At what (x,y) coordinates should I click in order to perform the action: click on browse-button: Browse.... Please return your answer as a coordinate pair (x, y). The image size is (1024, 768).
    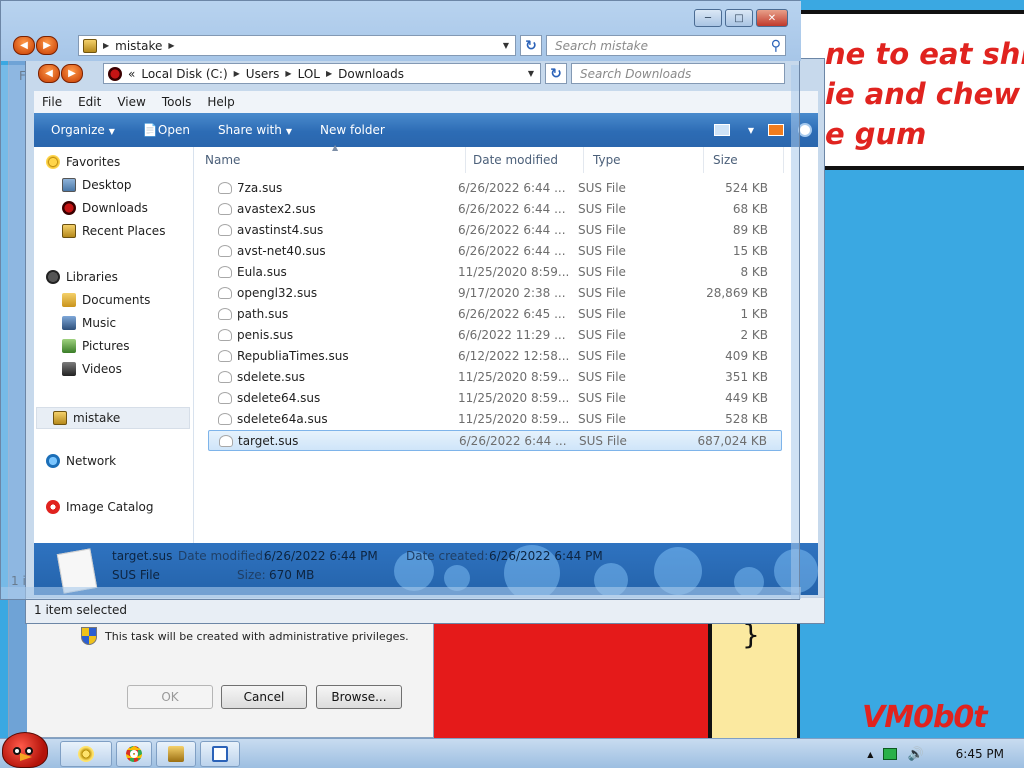
    Looking at the image, I should click on (359, 697).